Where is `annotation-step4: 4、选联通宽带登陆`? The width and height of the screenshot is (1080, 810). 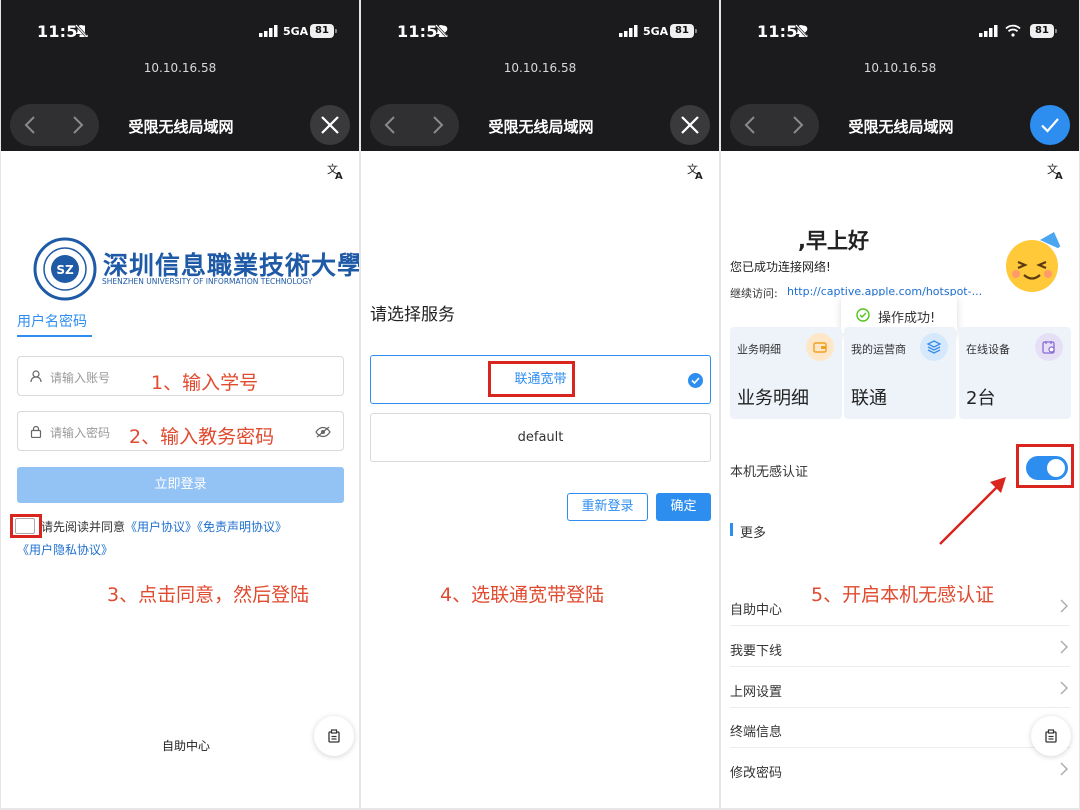
annotation-step4: 4、选联通宽带登陆 is located at coordinates (522, 595).